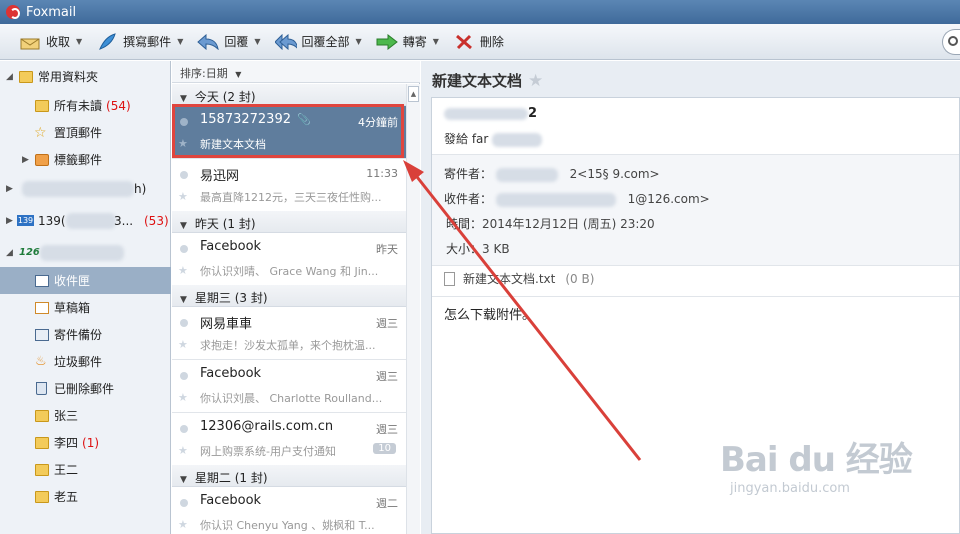 Image resolution: width=960 pixels, height=534 pixels. I want to click on baidu-watermark: Bai du 经验 jingyan.baidu.com, so click(816, 464).